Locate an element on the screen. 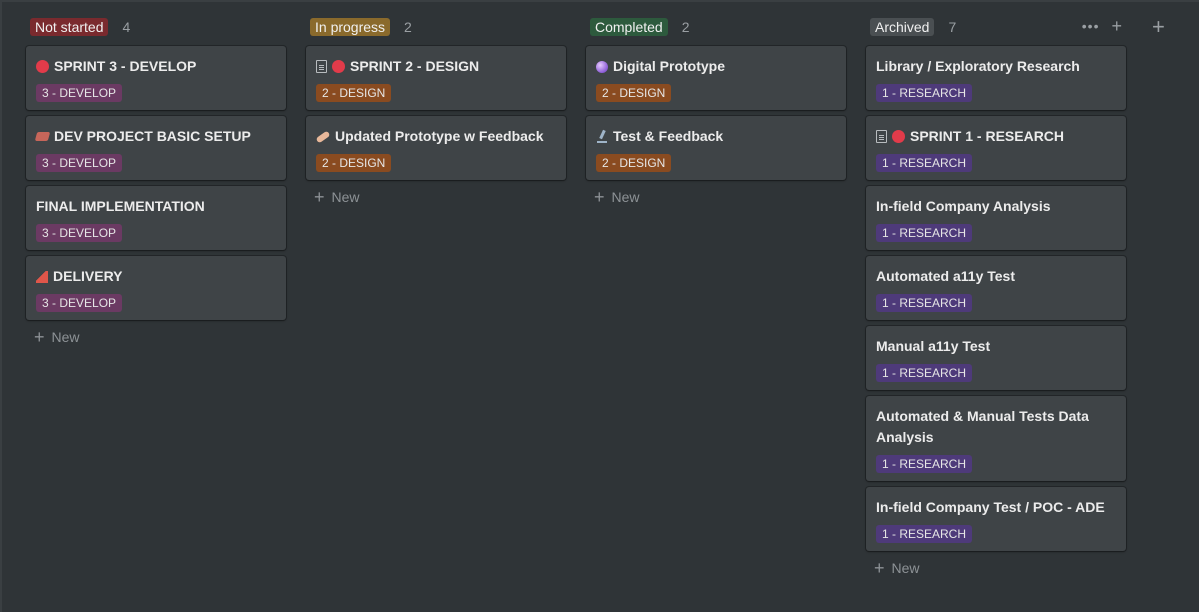 The image size is (1199, 612). brick-icon is located at coordinates (42, 136).